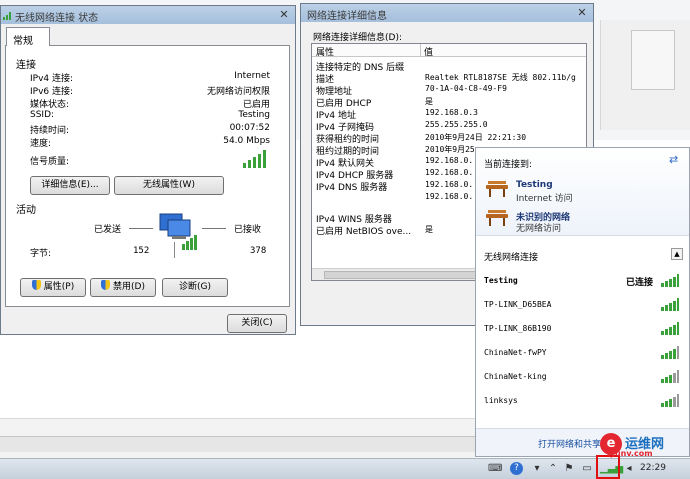 Image resolution: width=690 pixels, height=479 pixels. Describe the element at coordinates (515, 352) in the screenshot. I see `wifi-network-name: ChinaNet-fwPY` at that location.